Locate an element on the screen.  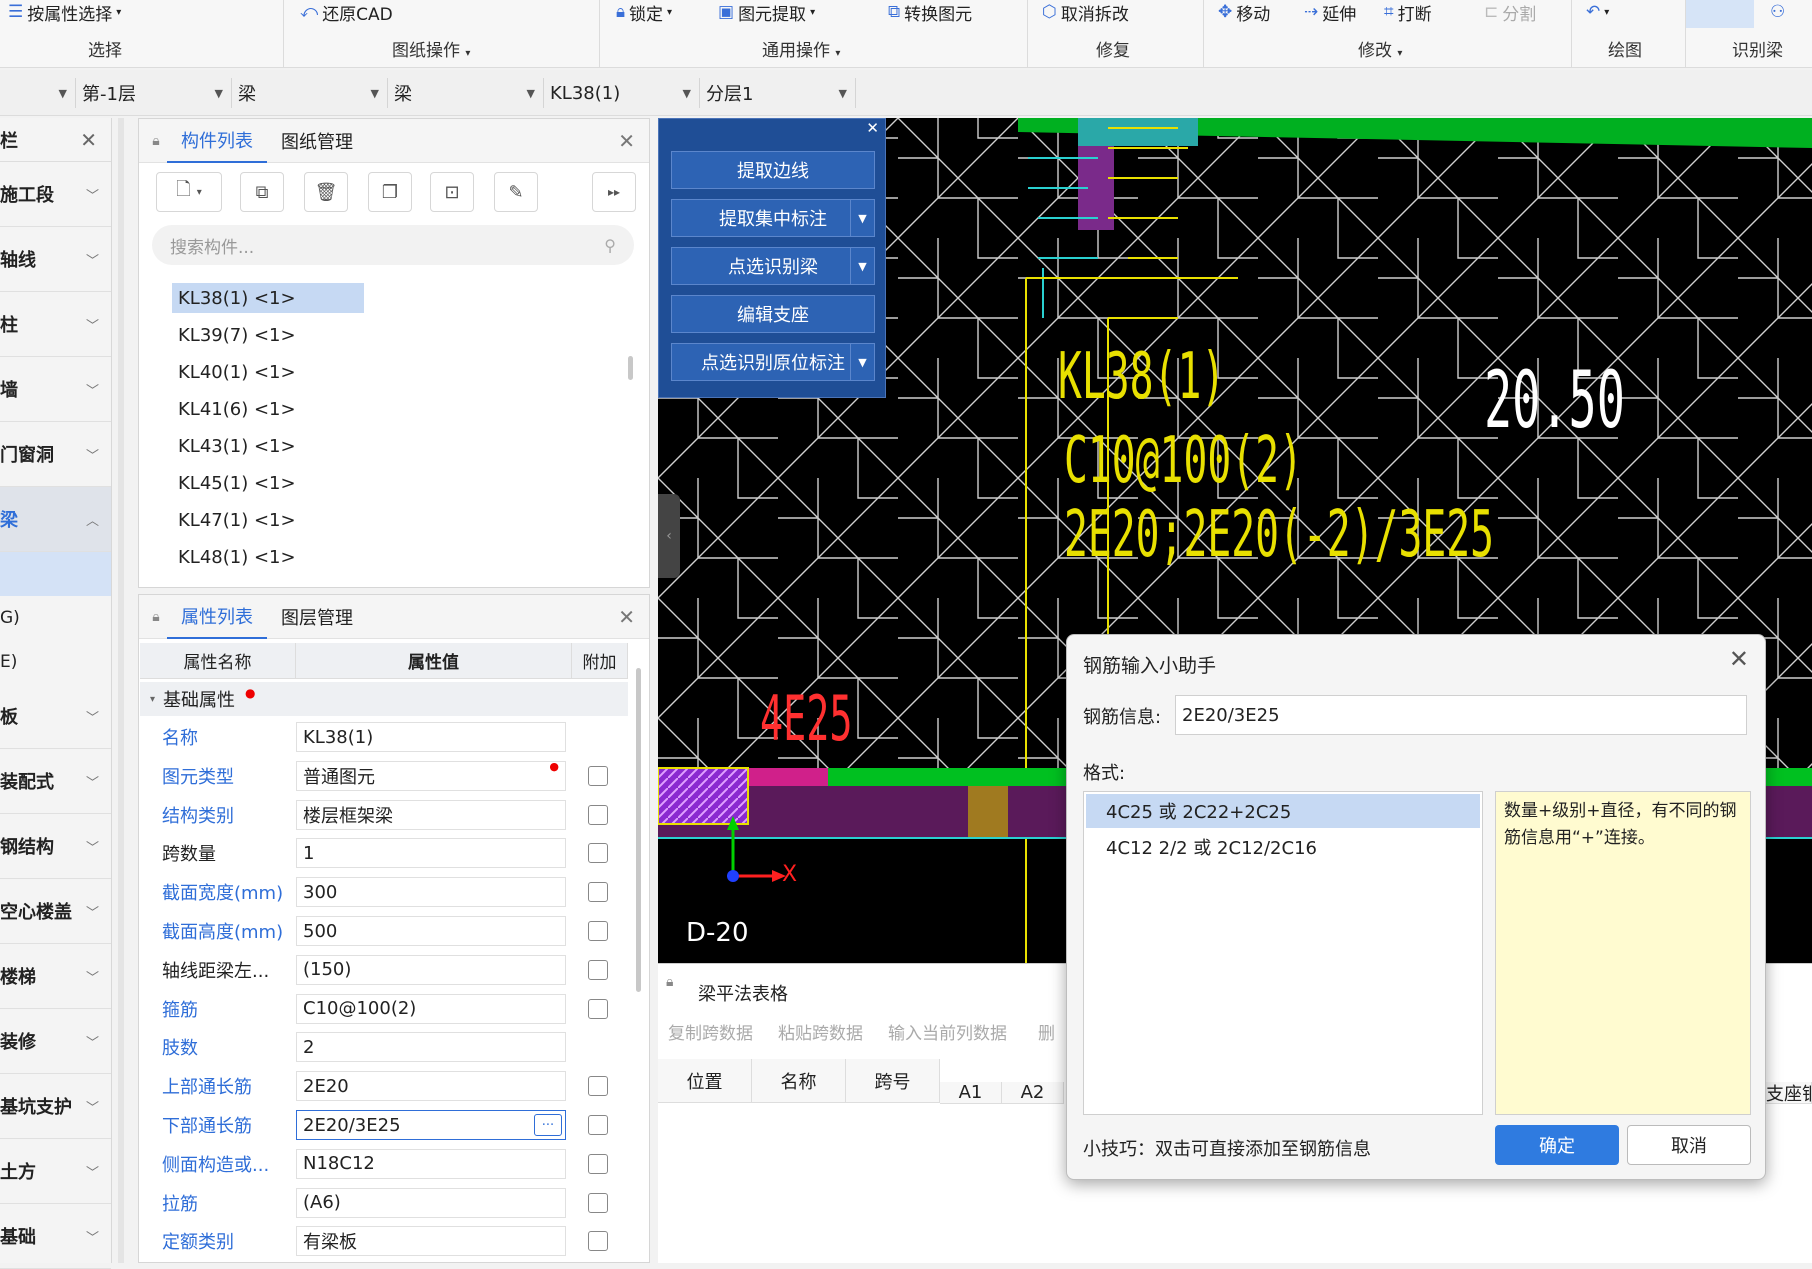
nav-item-pit-support: 基坑支护 ﹀ is located at coordinates (55, 1106).